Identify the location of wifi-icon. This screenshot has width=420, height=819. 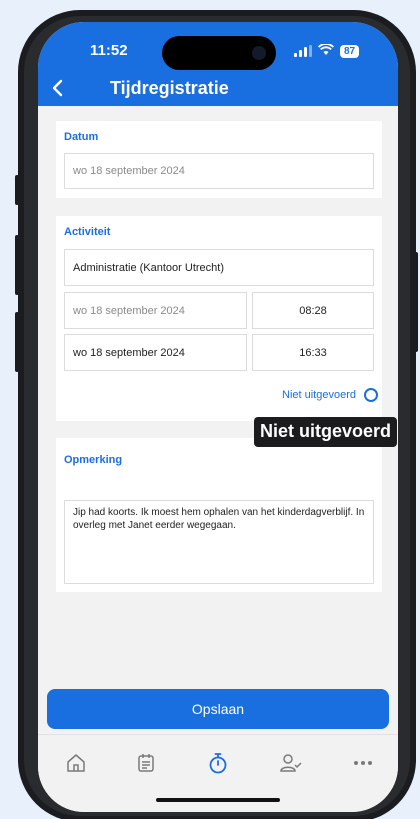
(326, 50).